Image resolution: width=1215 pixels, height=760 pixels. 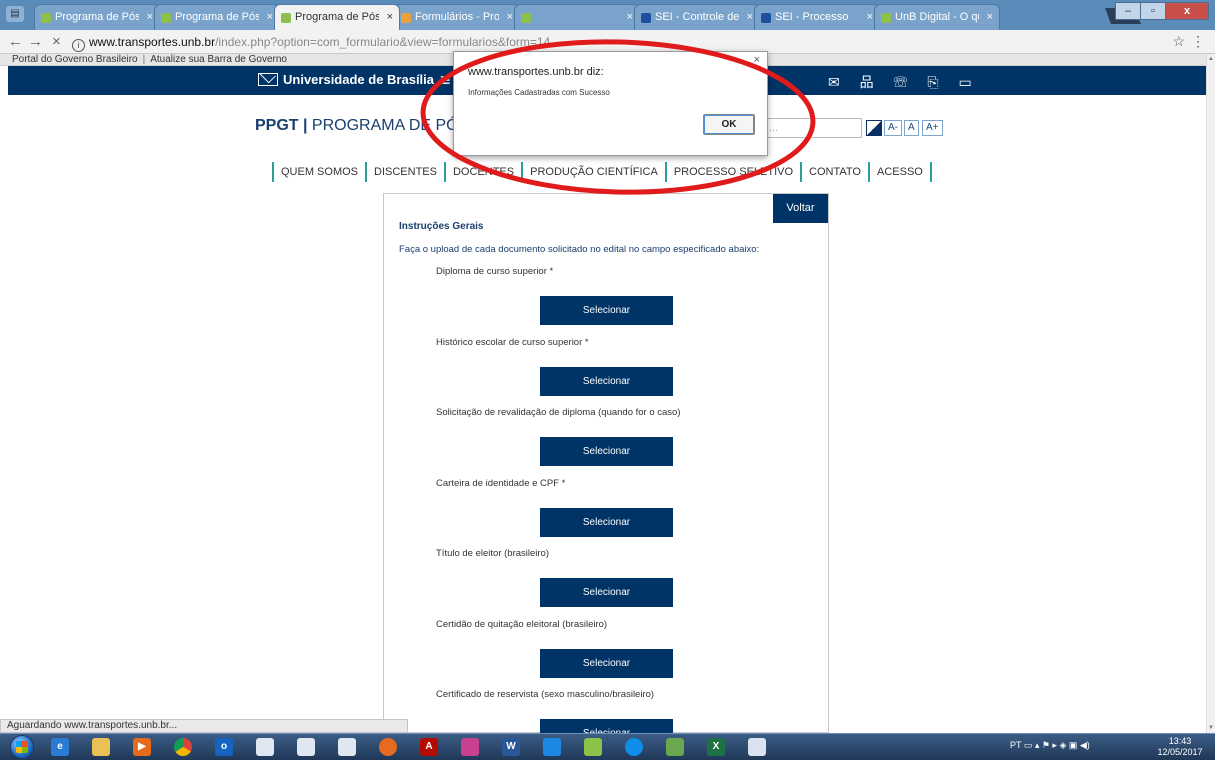 What do you see at coordinates (1050, 745) in the screenshot?
I see `system-tray: PT ▭ ▴ ⚑ ▸ ◈ ▣ ◀)` at bounding box center [1050, 745].